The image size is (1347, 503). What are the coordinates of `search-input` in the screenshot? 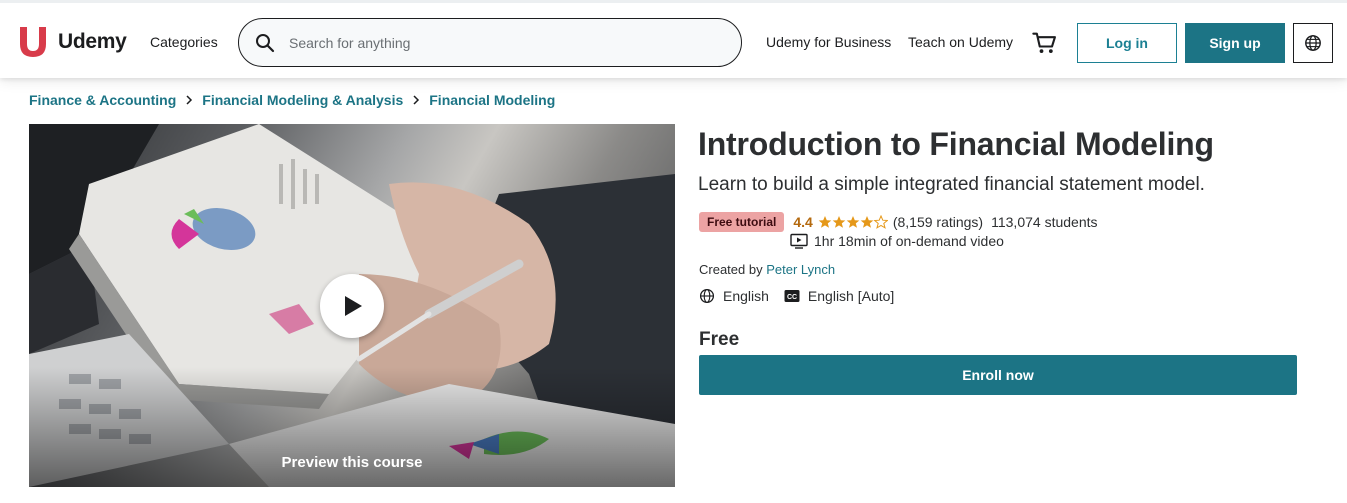 It's located at (499, 42).